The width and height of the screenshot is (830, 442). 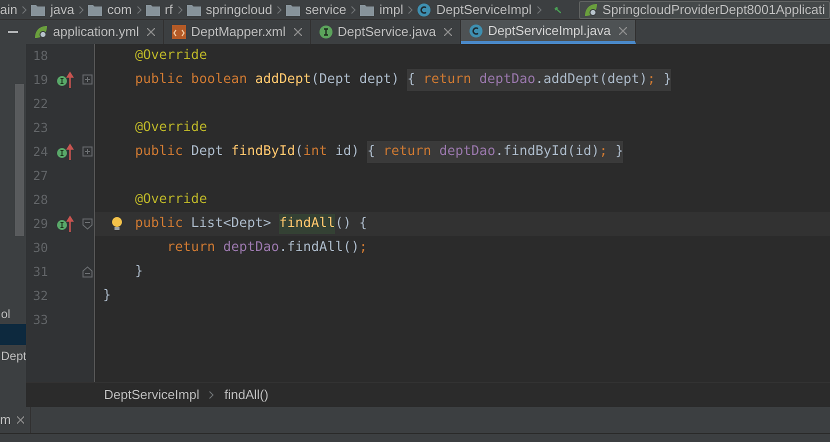 I want to click on code-token: List<Dept>, so click(x=231, y=224).